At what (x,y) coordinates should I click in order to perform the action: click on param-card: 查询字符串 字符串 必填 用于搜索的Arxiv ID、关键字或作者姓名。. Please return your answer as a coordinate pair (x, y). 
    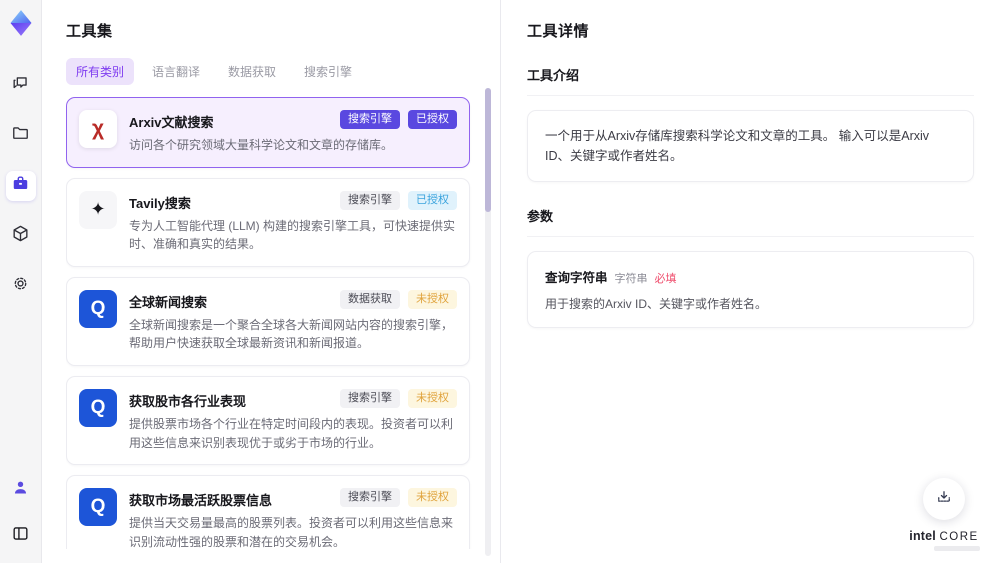
    Looking at the image, I should click on (750, 289).